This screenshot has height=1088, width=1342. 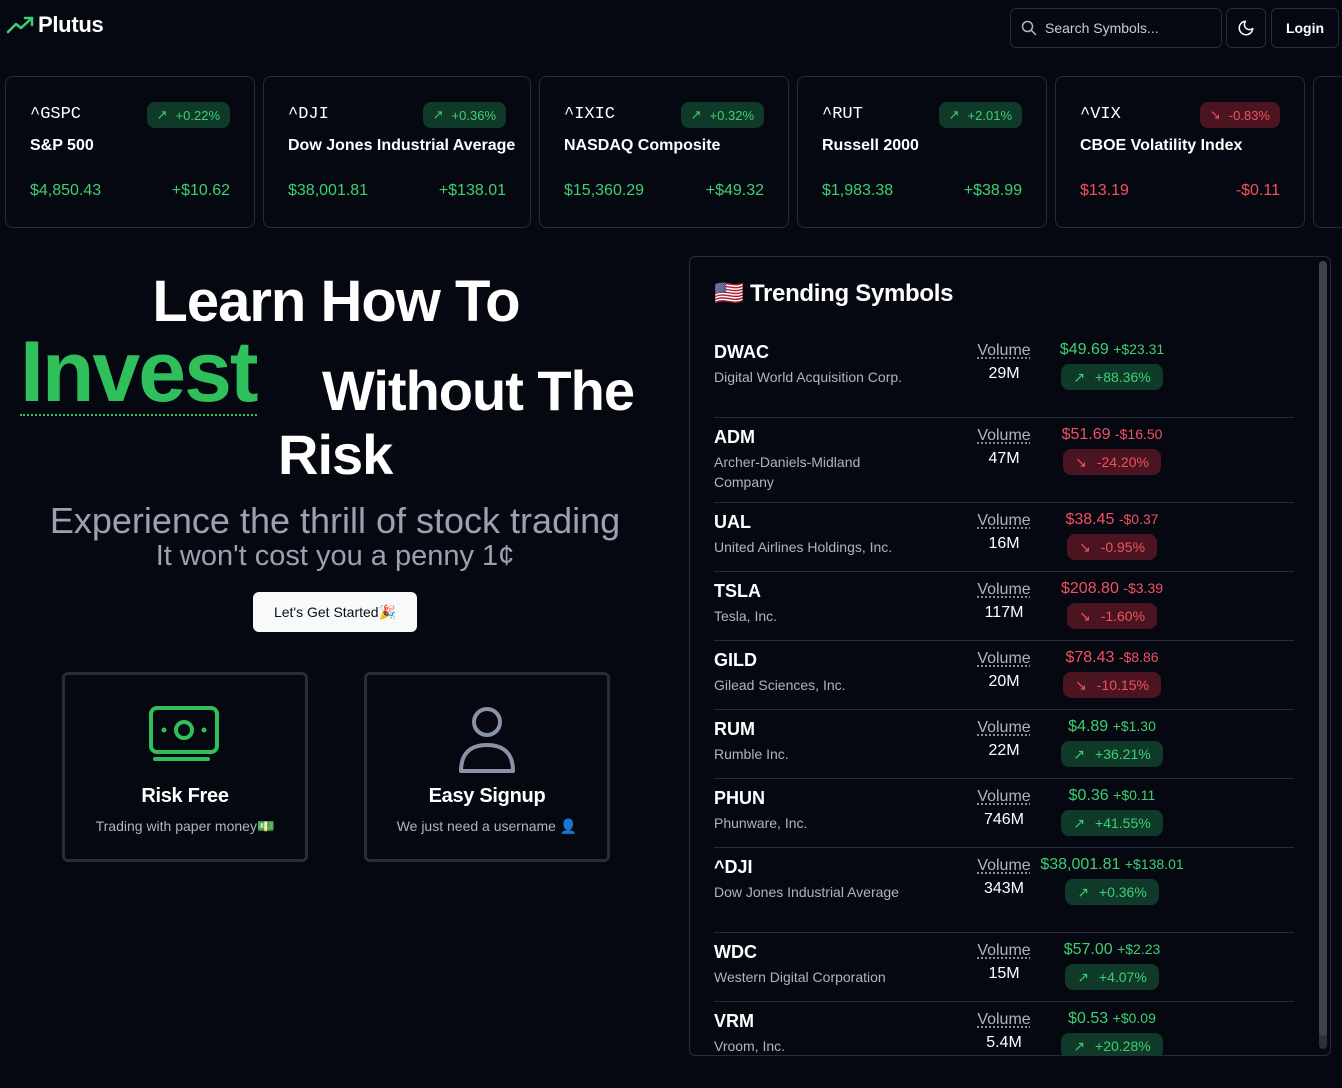 What do you see at coordinates (1104, 190) in the screenshot?
I see `ticker-price: $13.19` at bounding box center [1104, 190].